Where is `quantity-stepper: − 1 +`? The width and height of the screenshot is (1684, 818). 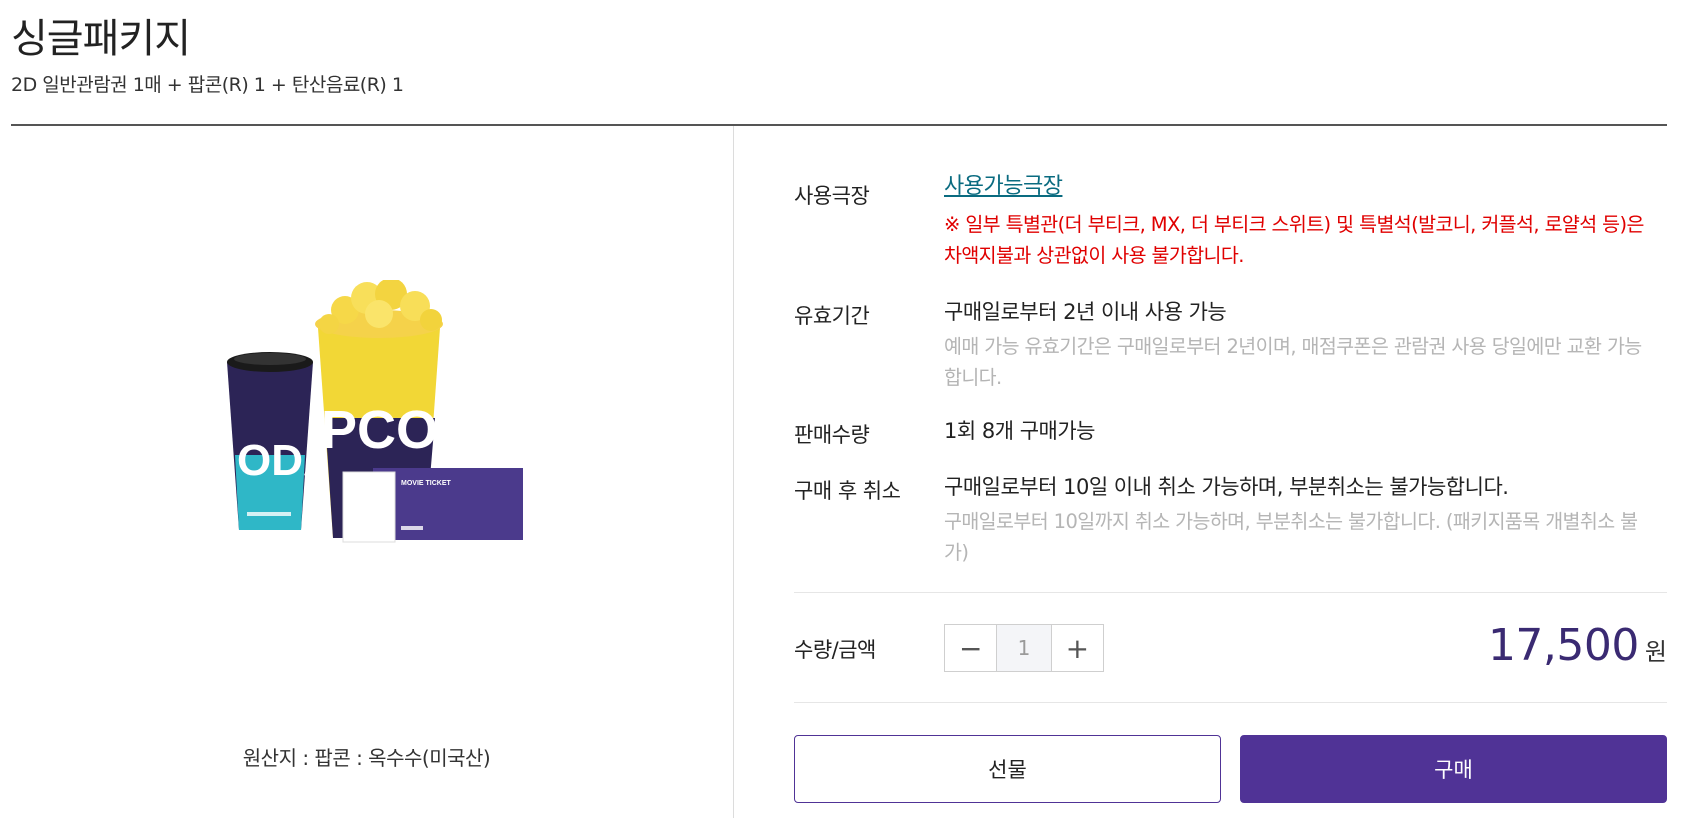 quantity-stepper: − 1 + is located at coordinates (1024, 648).